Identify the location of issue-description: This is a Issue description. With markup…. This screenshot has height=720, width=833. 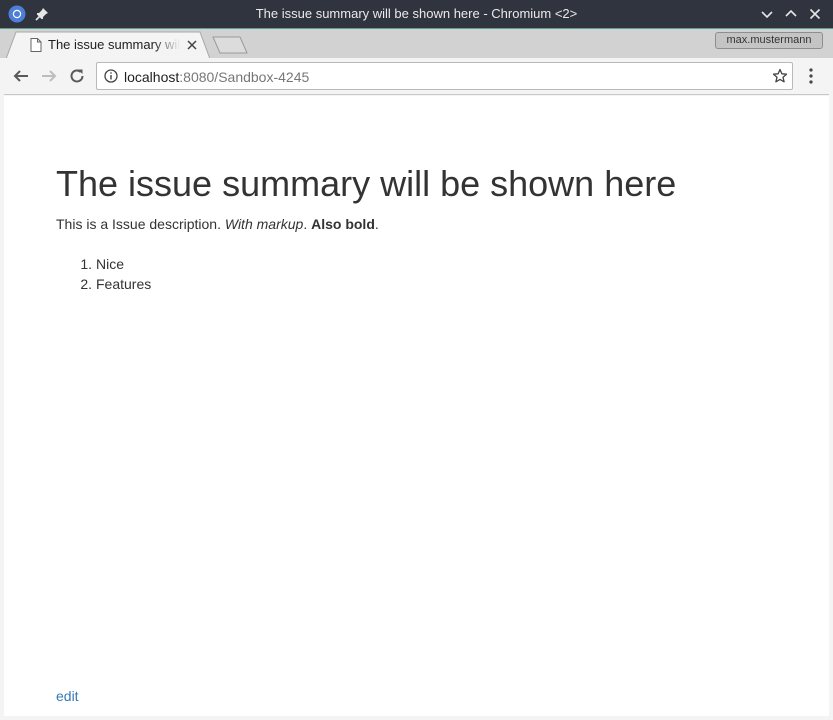
(217, 224).